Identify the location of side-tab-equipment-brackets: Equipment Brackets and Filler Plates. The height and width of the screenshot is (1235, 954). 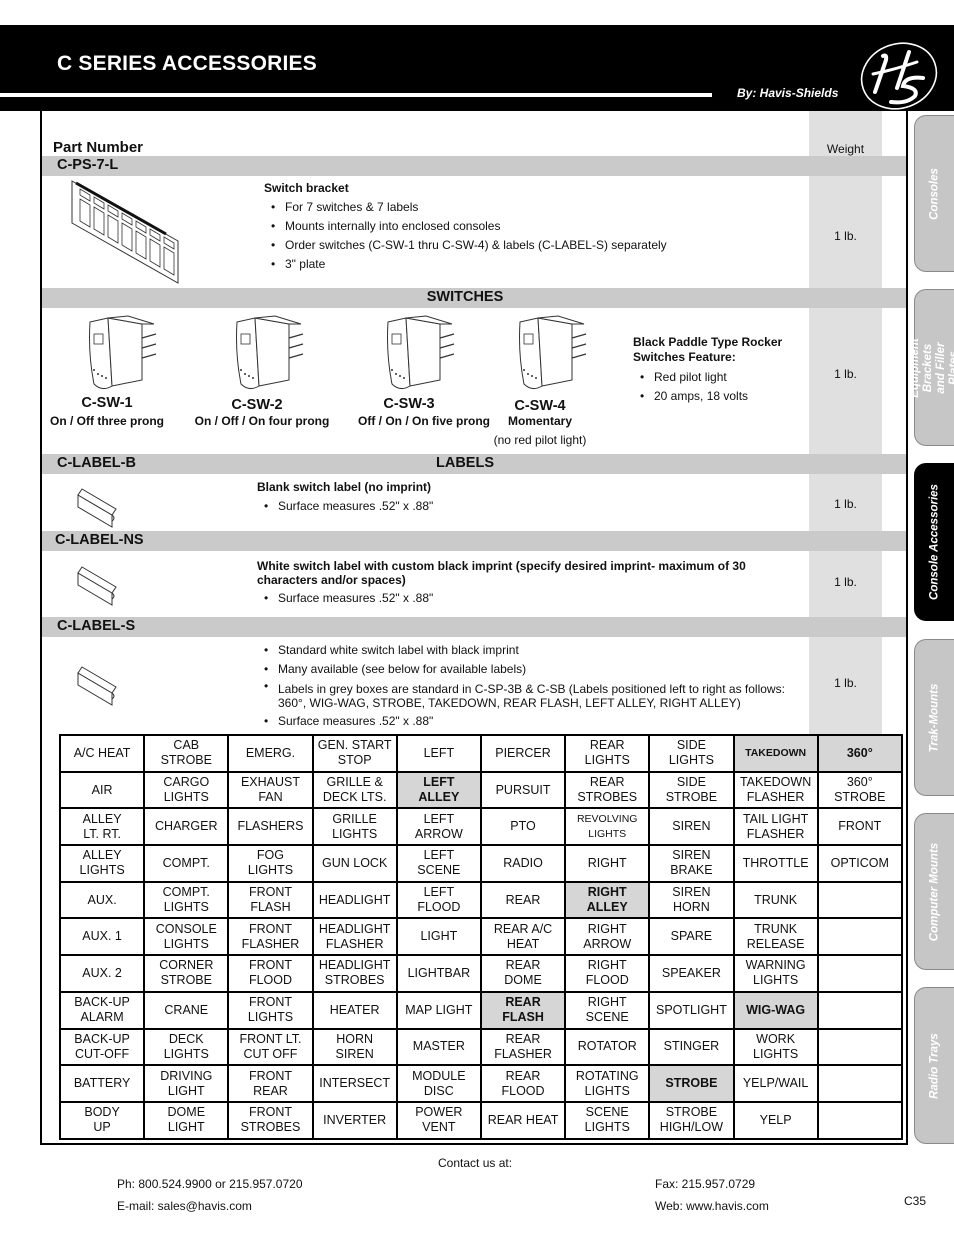
(931, 367).